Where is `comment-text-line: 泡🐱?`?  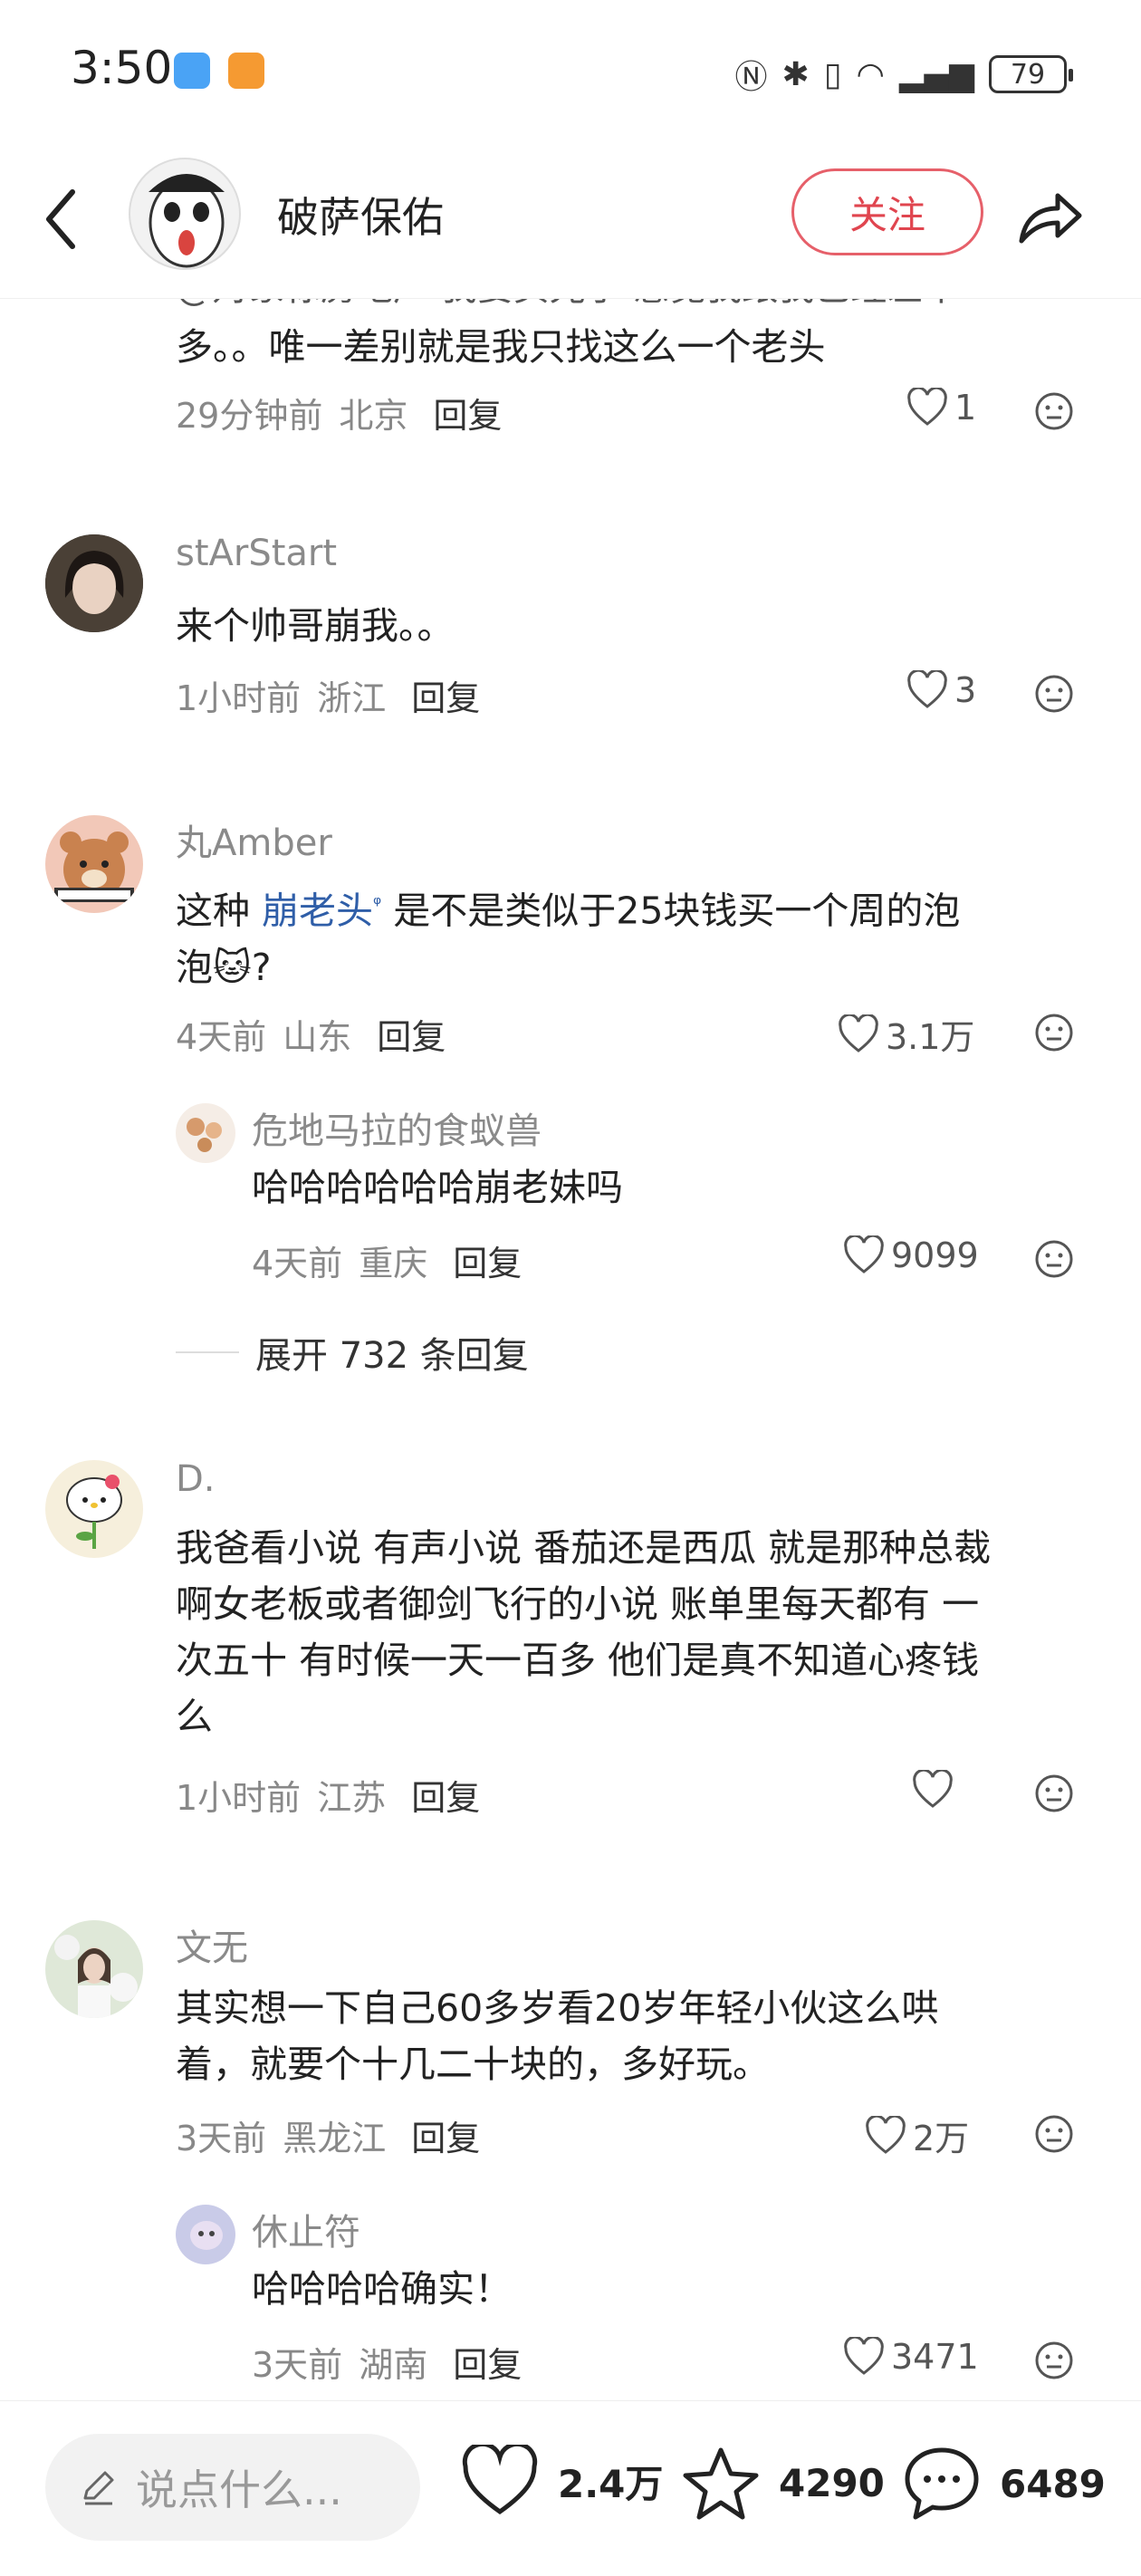 comment-text-line: 泡🐱? is located at coordinates (224, 967).